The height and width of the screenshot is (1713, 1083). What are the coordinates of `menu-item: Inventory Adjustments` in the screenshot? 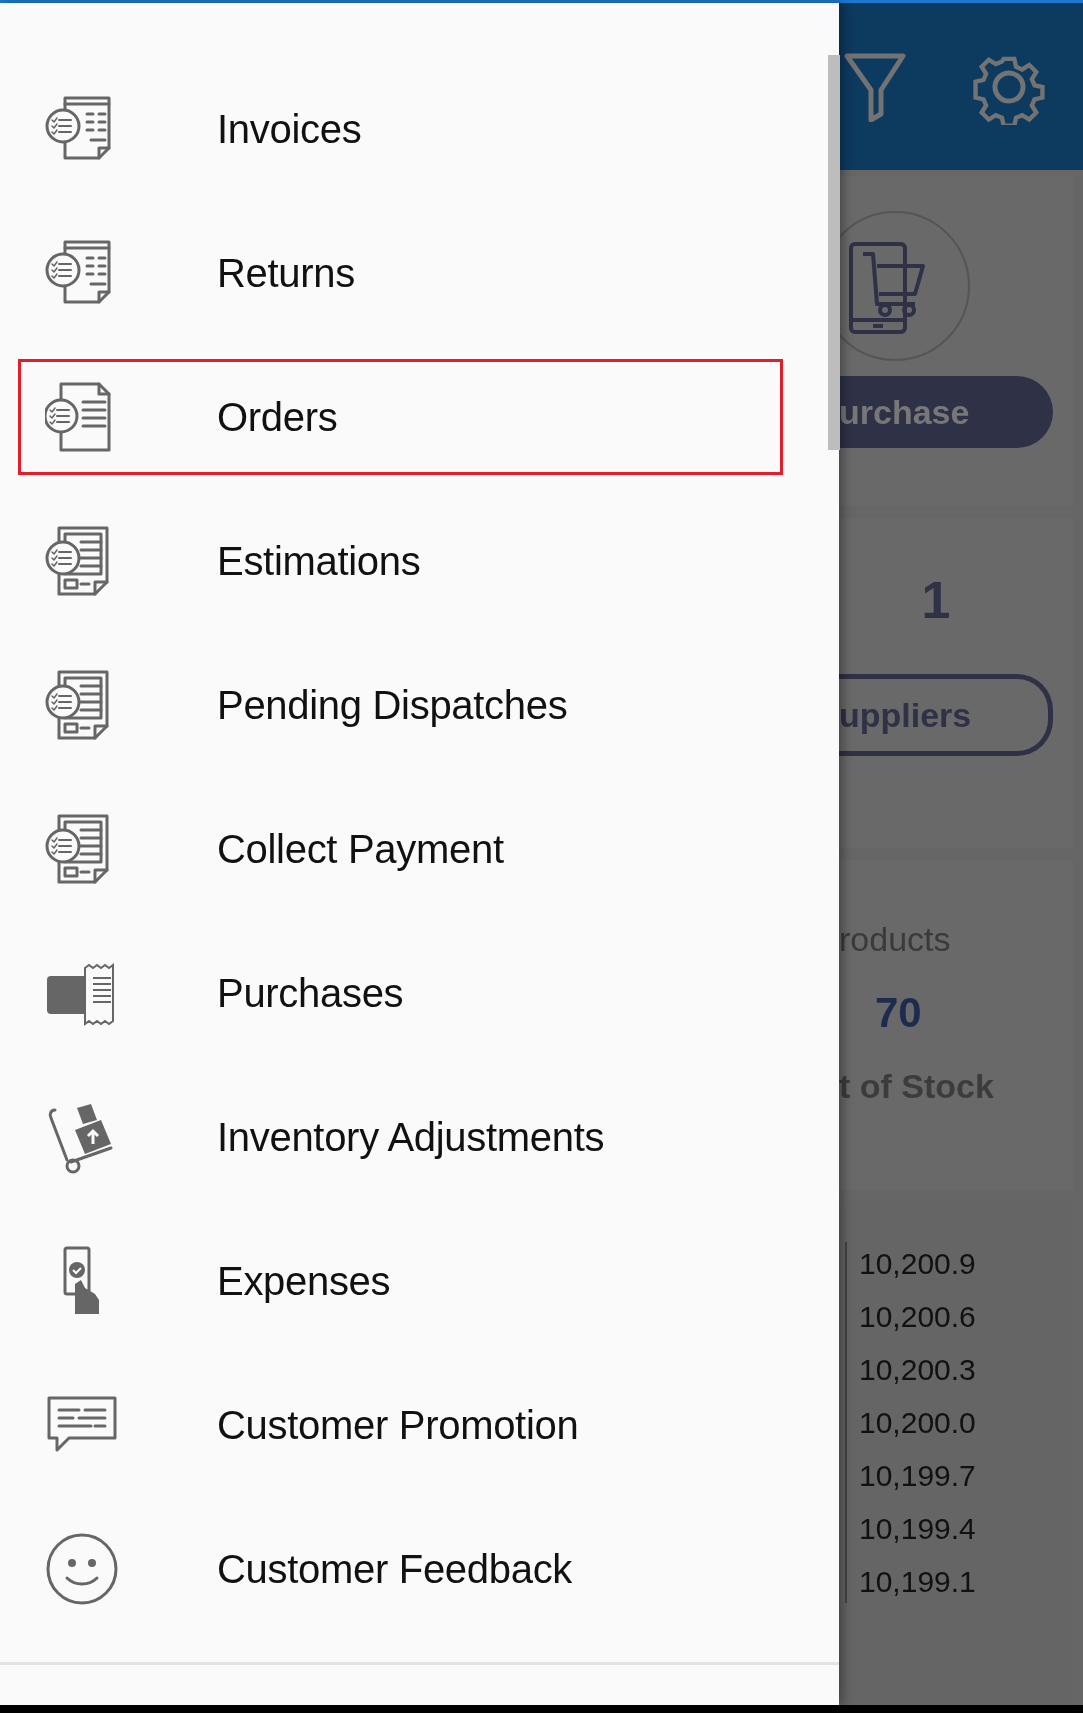 It's located at (400, 1137).